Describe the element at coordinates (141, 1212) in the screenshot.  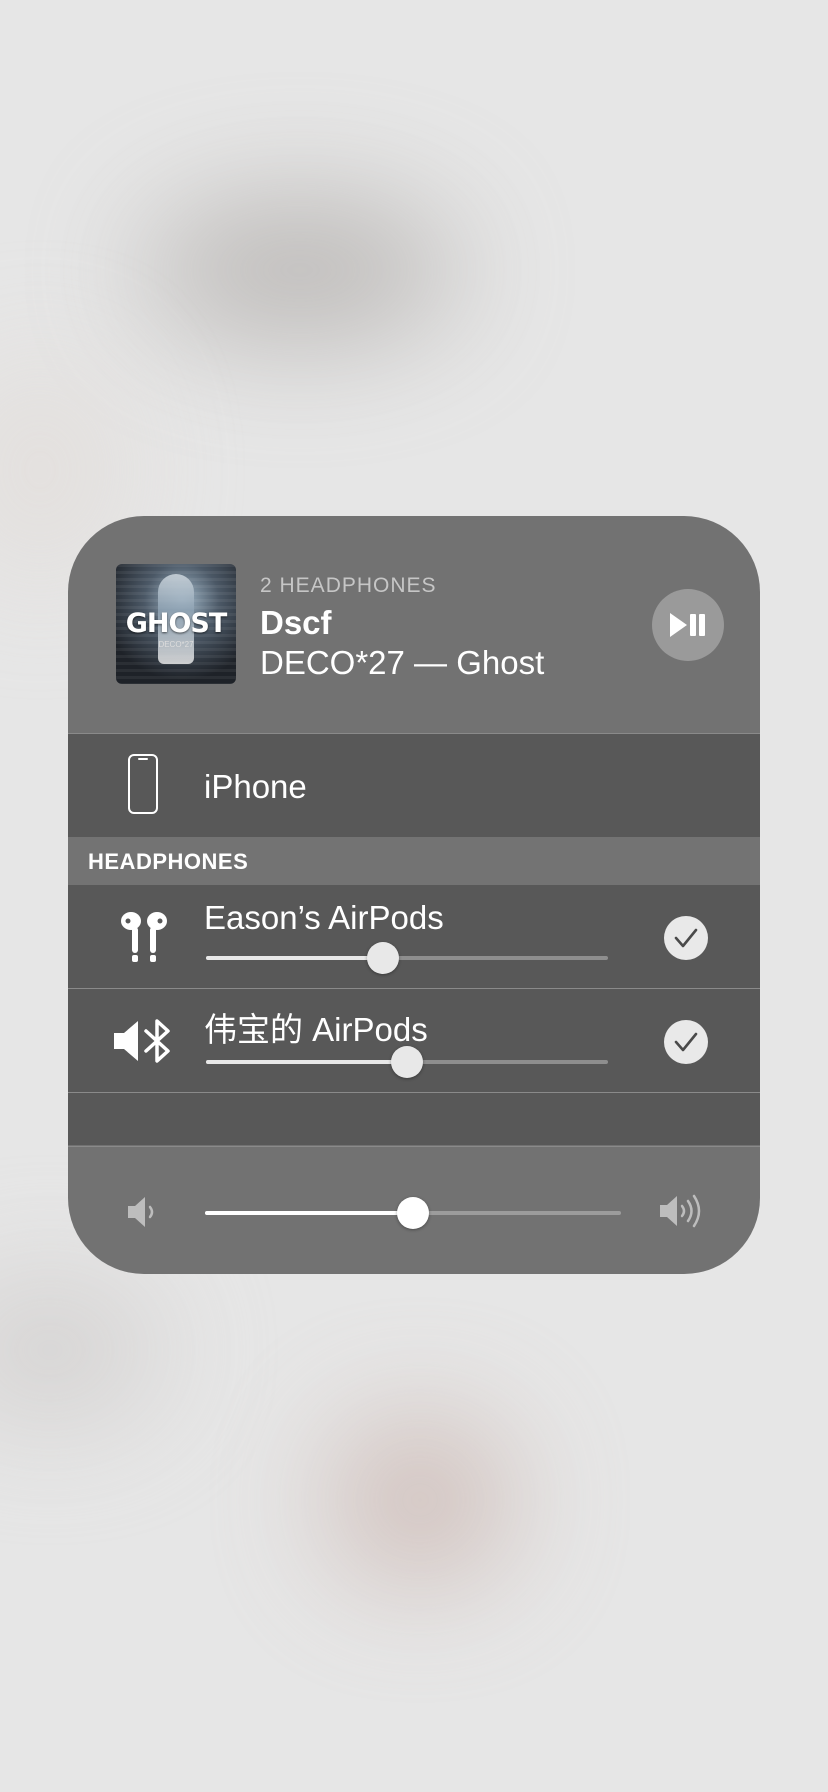
I see `volume-low-icon` at that location.